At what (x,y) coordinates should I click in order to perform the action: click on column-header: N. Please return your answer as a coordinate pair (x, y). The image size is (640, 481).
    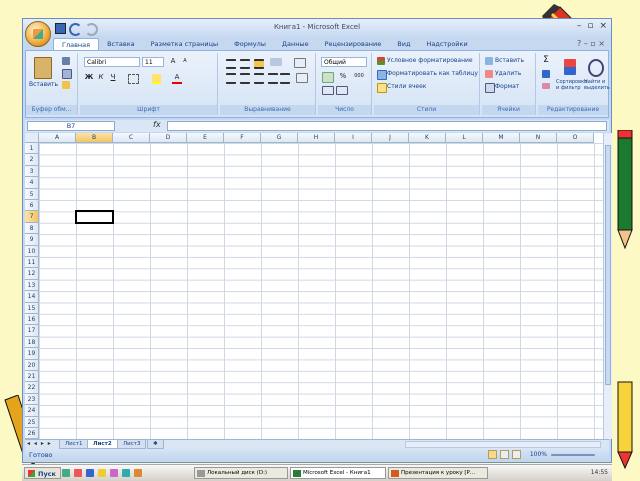
    Looking at the image, I should click on (538, 138).